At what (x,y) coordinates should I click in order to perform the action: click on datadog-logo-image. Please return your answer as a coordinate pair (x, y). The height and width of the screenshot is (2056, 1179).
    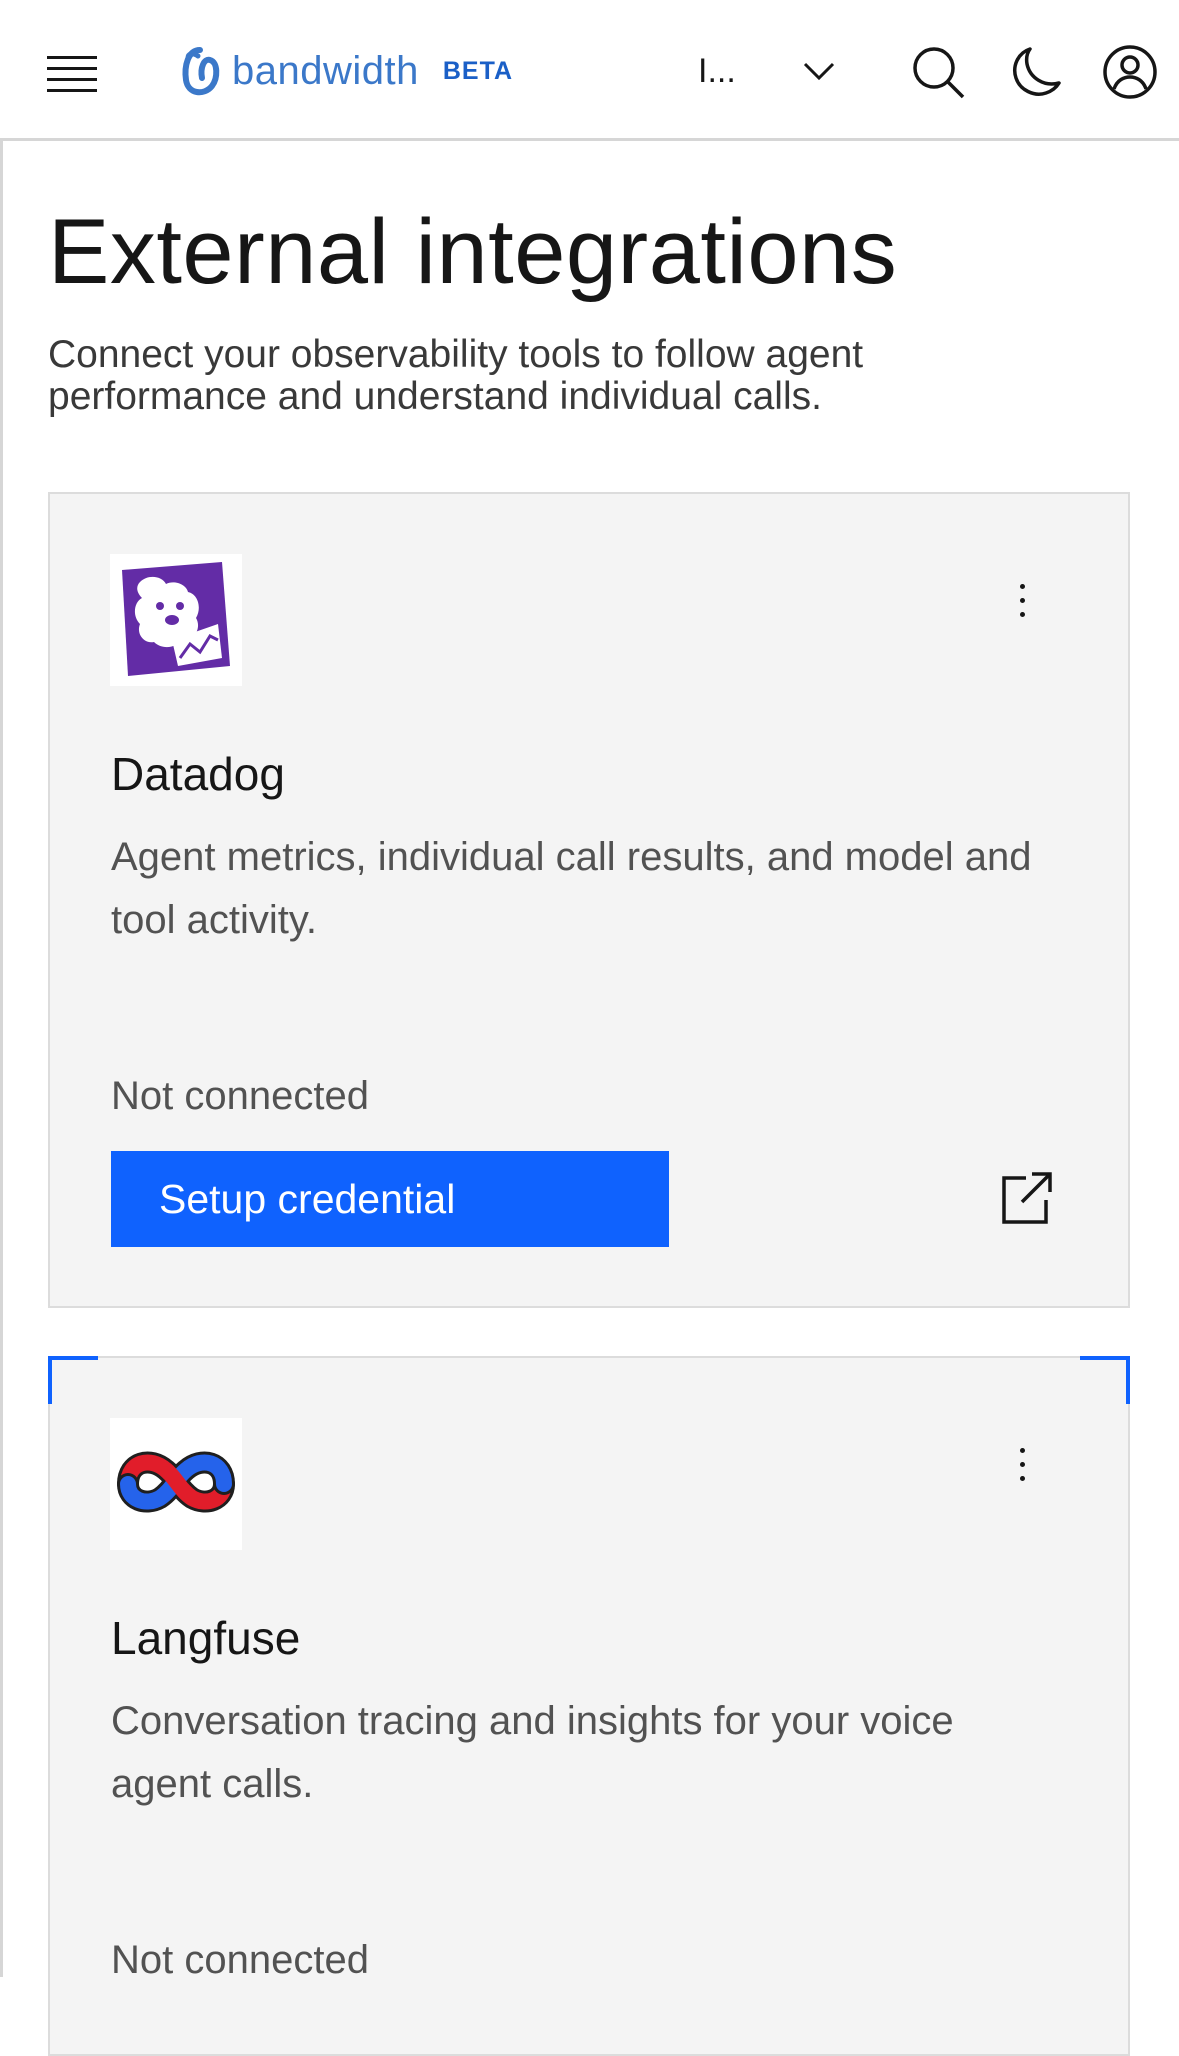
    Looking at the image, I should click on (176, 619).